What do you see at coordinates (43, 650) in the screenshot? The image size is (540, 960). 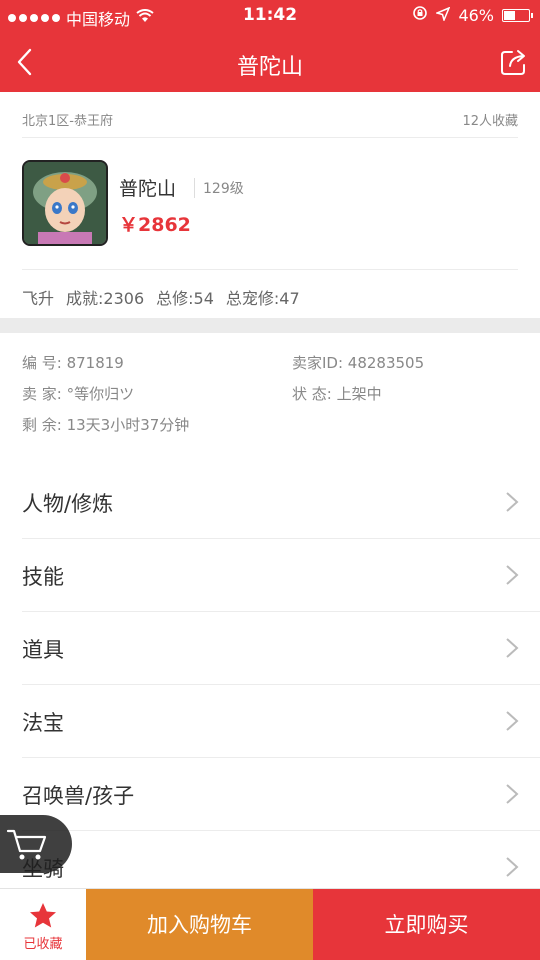 I see `menu-item-label: 道具` at bounding box center [43, 650].